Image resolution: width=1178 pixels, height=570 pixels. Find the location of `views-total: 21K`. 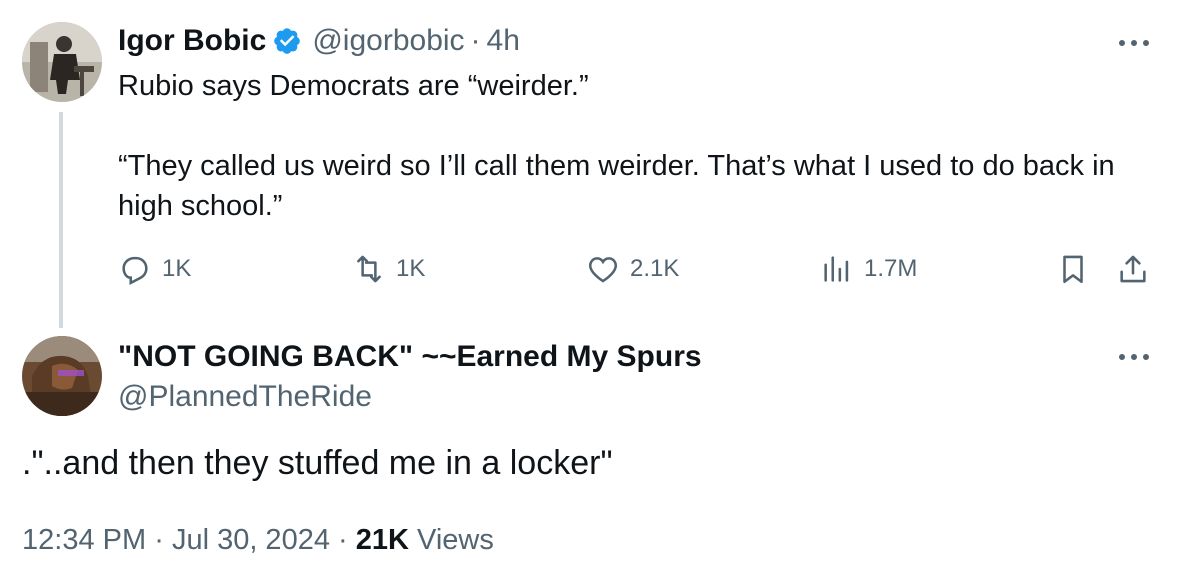

views-total: 21K is located at coordinates (382, 540).